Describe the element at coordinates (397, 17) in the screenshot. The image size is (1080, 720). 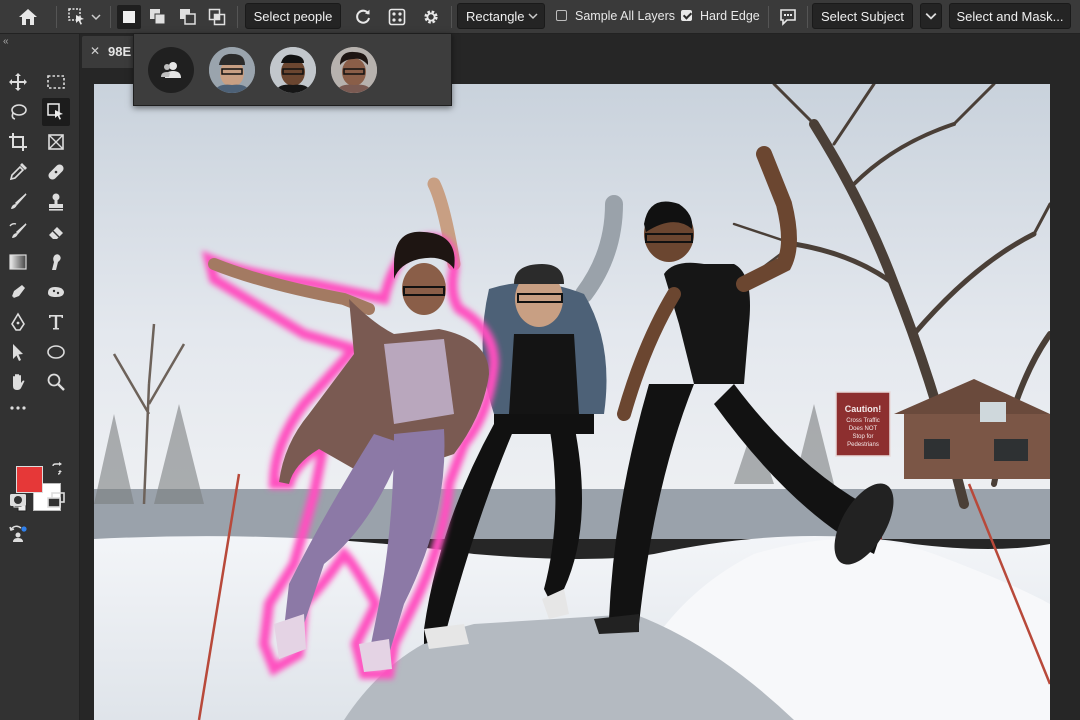
I see `sample-layers-button` at that location.